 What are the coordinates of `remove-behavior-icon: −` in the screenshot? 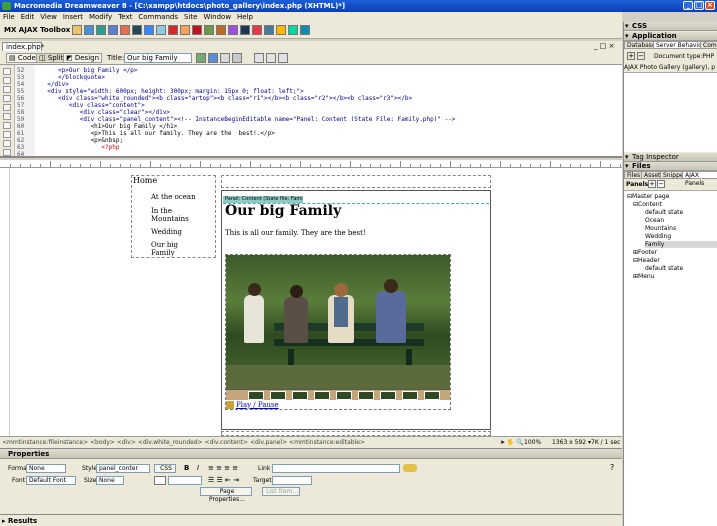 It's located at (641, 56).